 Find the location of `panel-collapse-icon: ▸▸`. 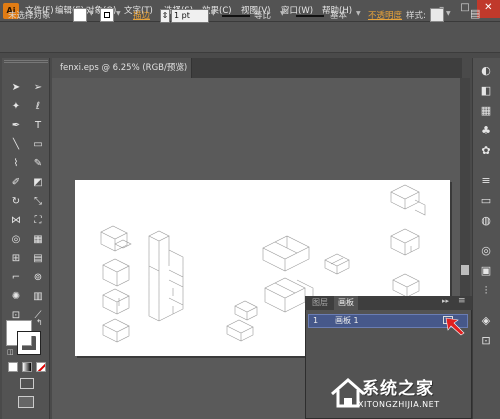

panel-collapse-icon: ▸▸ is located at coordinates (445, 301).